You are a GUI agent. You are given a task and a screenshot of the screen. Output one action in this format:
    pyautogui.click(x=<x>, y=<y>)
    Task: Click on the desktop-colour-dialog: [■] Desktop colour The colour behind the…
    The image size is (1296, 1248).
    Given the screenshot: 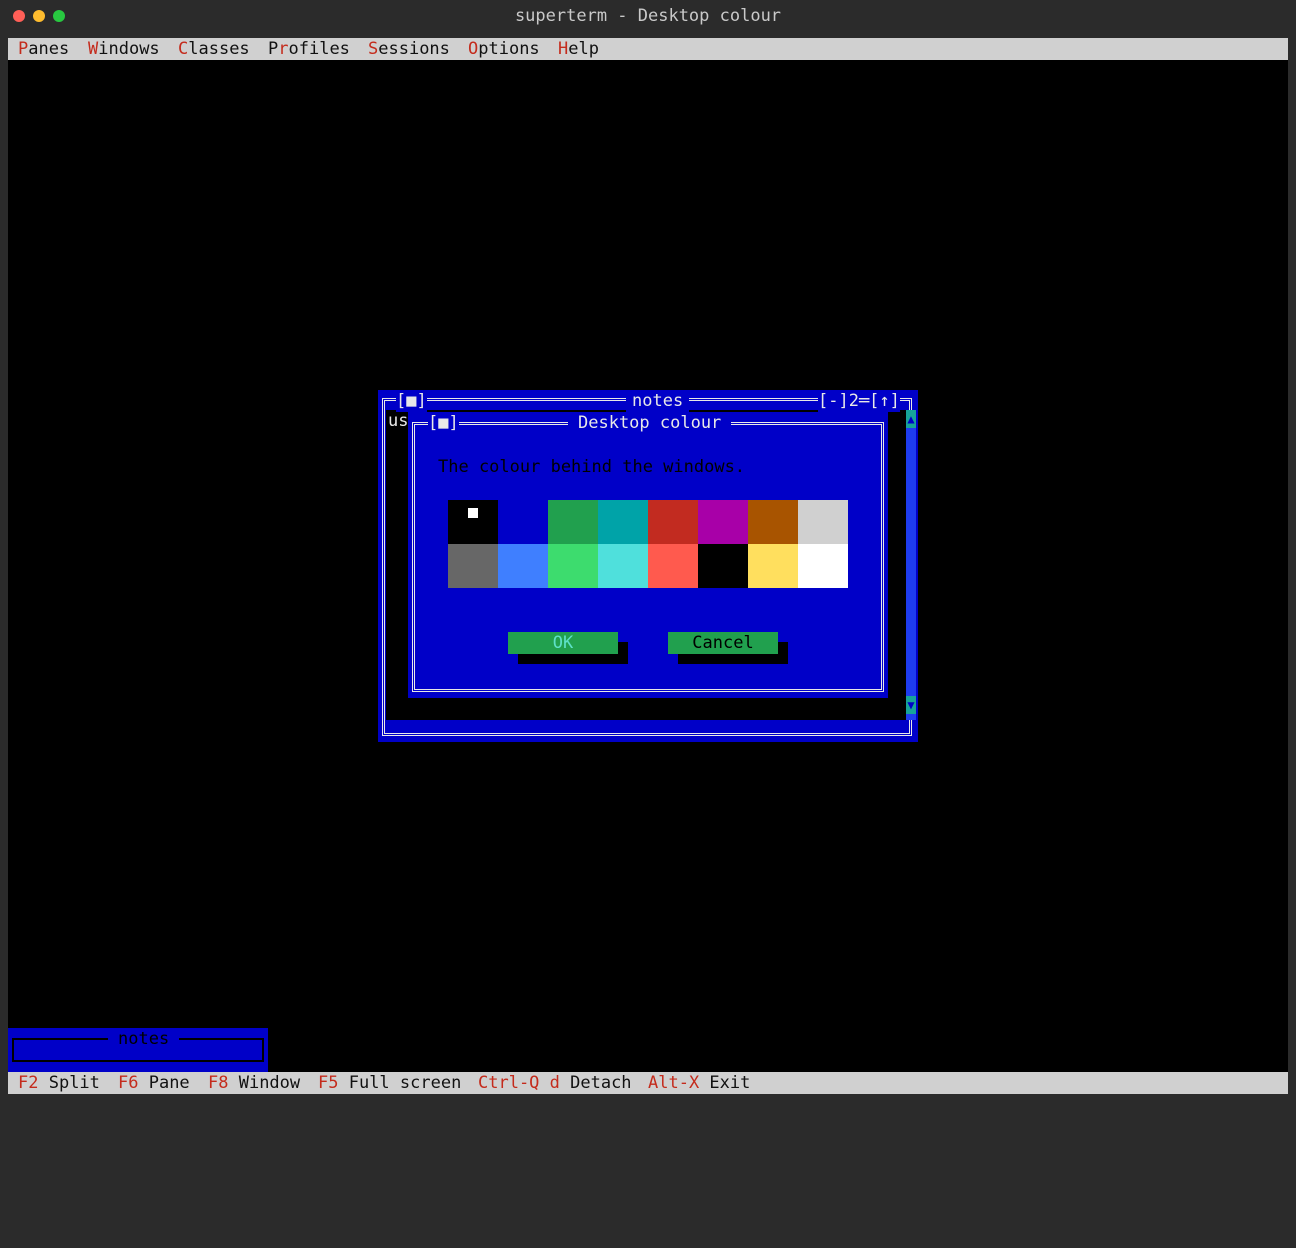 What is the action you would take?
    pyautogui.click(x=648, y=555)
    